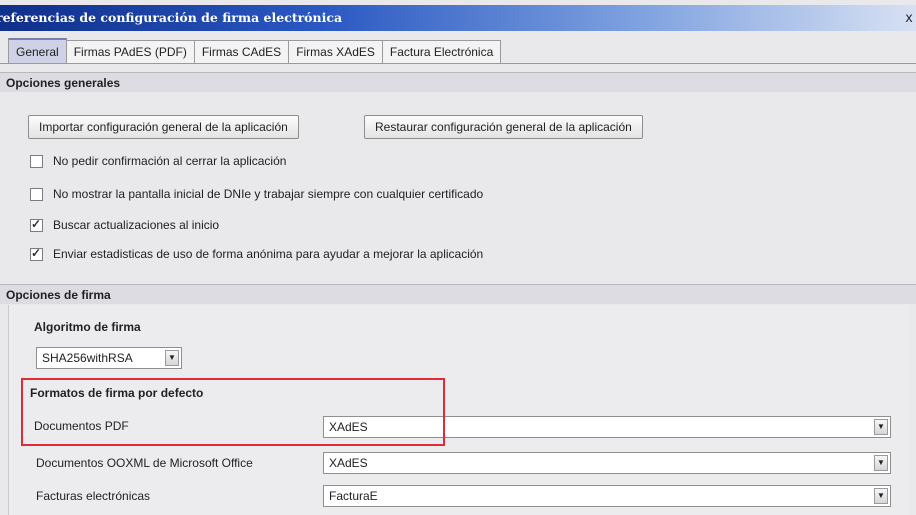  Describe the element at coordinates (335, 51) in the screenshot. I see `tab-firmas-xades: Firmas XAdES` at that location.